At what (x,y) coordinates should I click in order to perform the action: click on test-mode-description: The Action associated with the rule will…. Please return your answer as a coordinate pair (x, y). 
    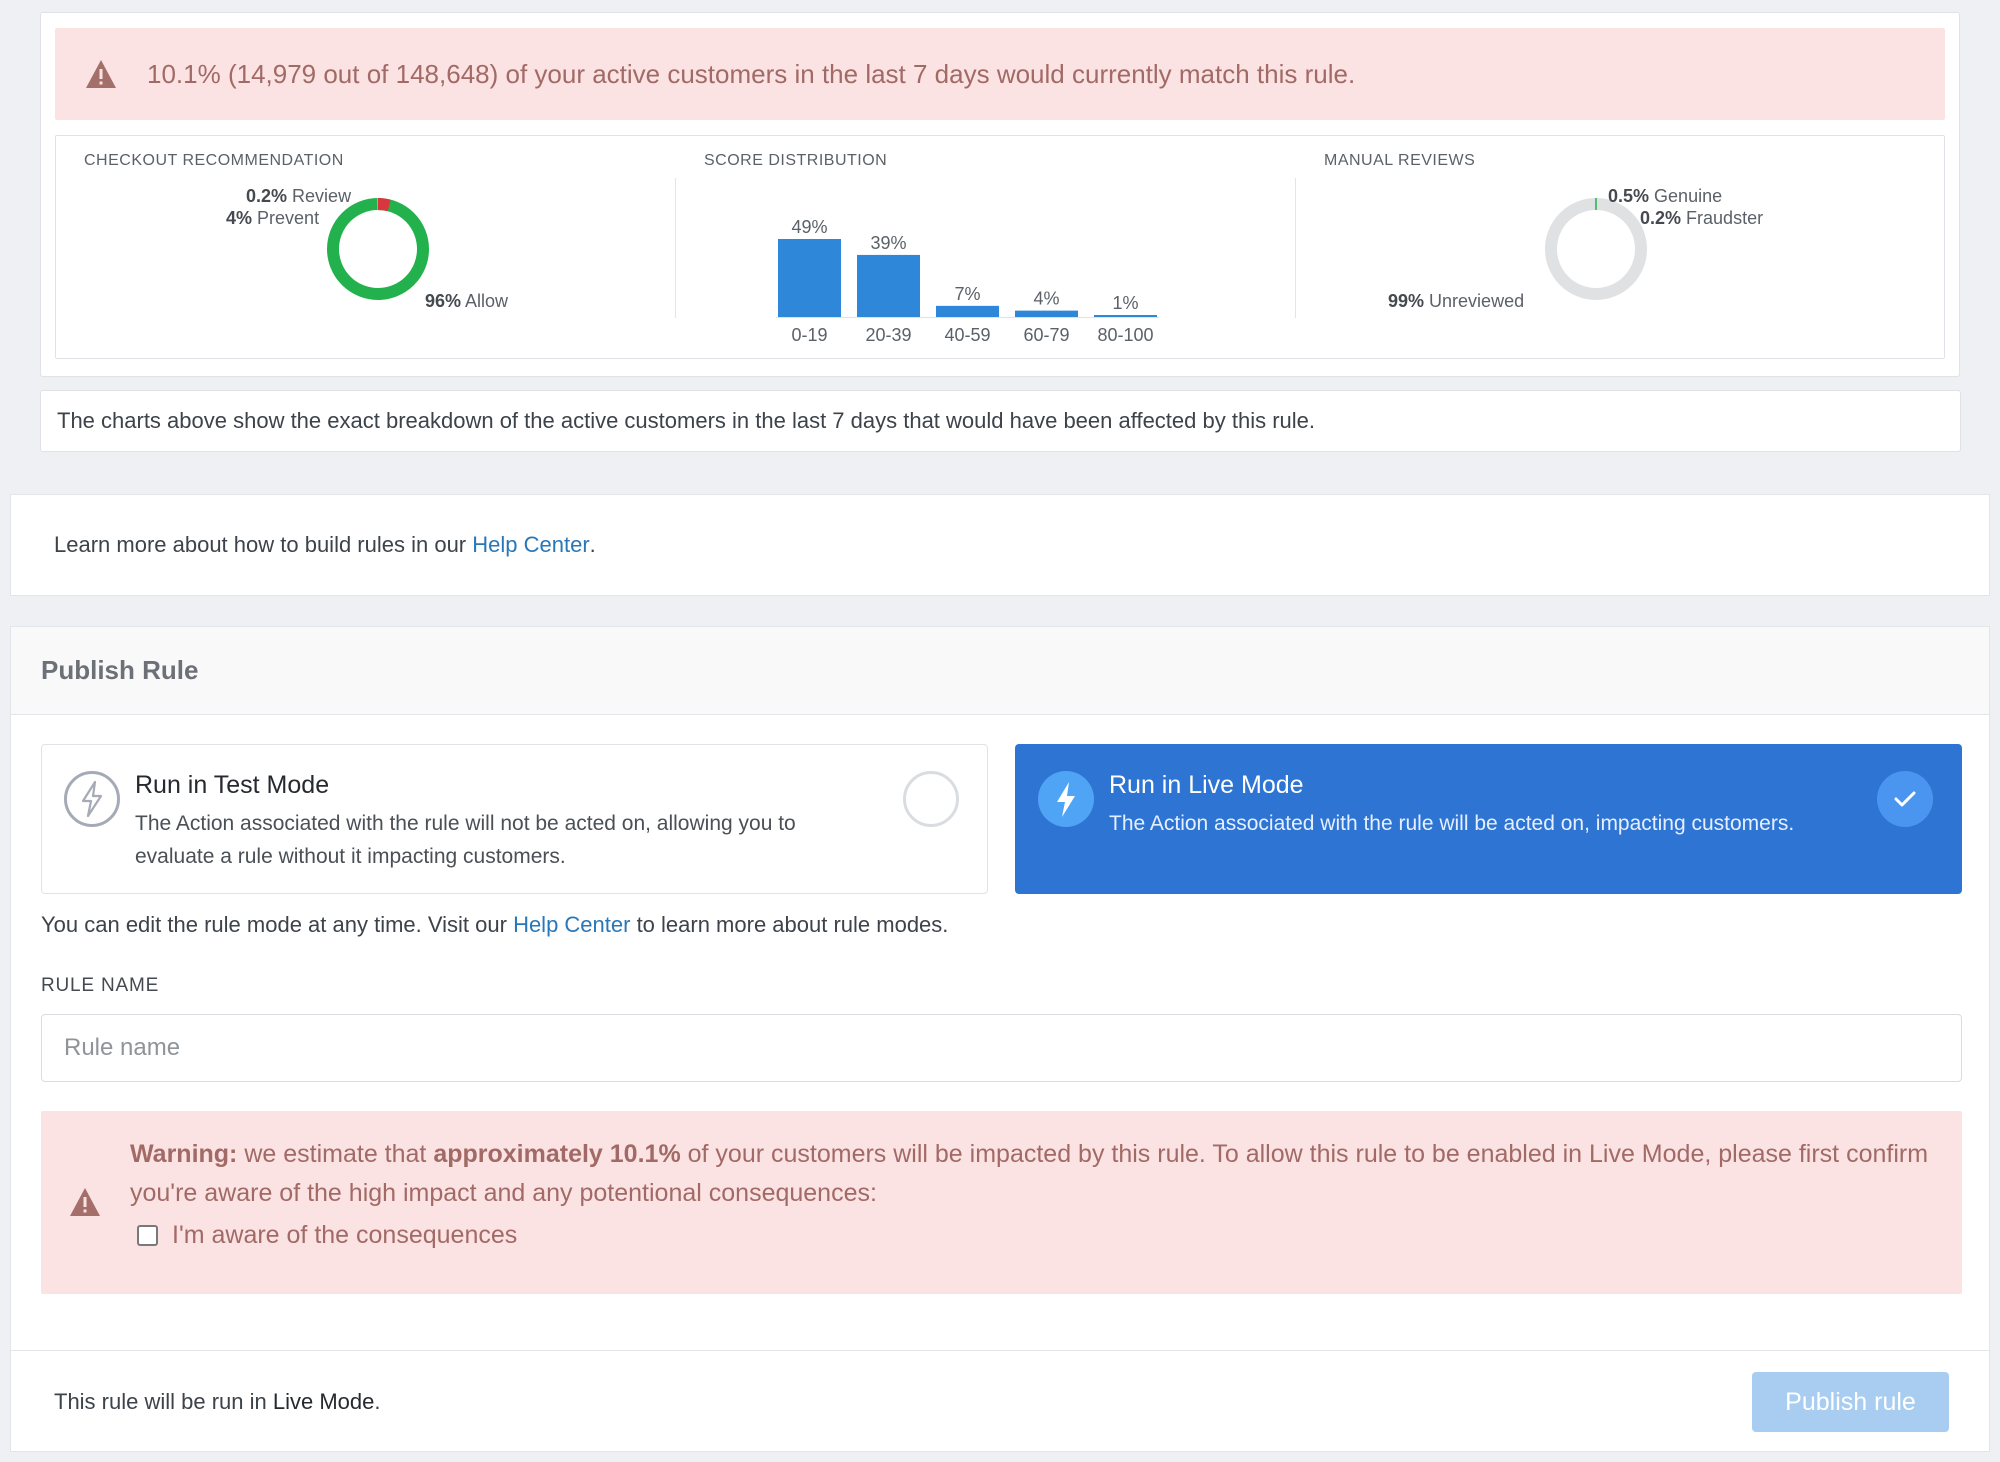
    Looking at the image, I should click on (465, 840).